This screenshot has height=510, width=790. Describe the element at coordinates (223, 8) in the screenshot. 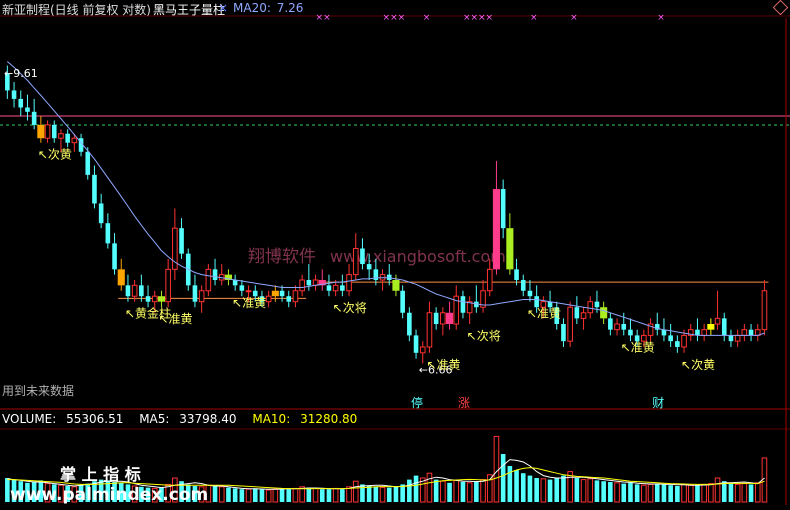

I see `close-indicator-icon: ×` at that location.